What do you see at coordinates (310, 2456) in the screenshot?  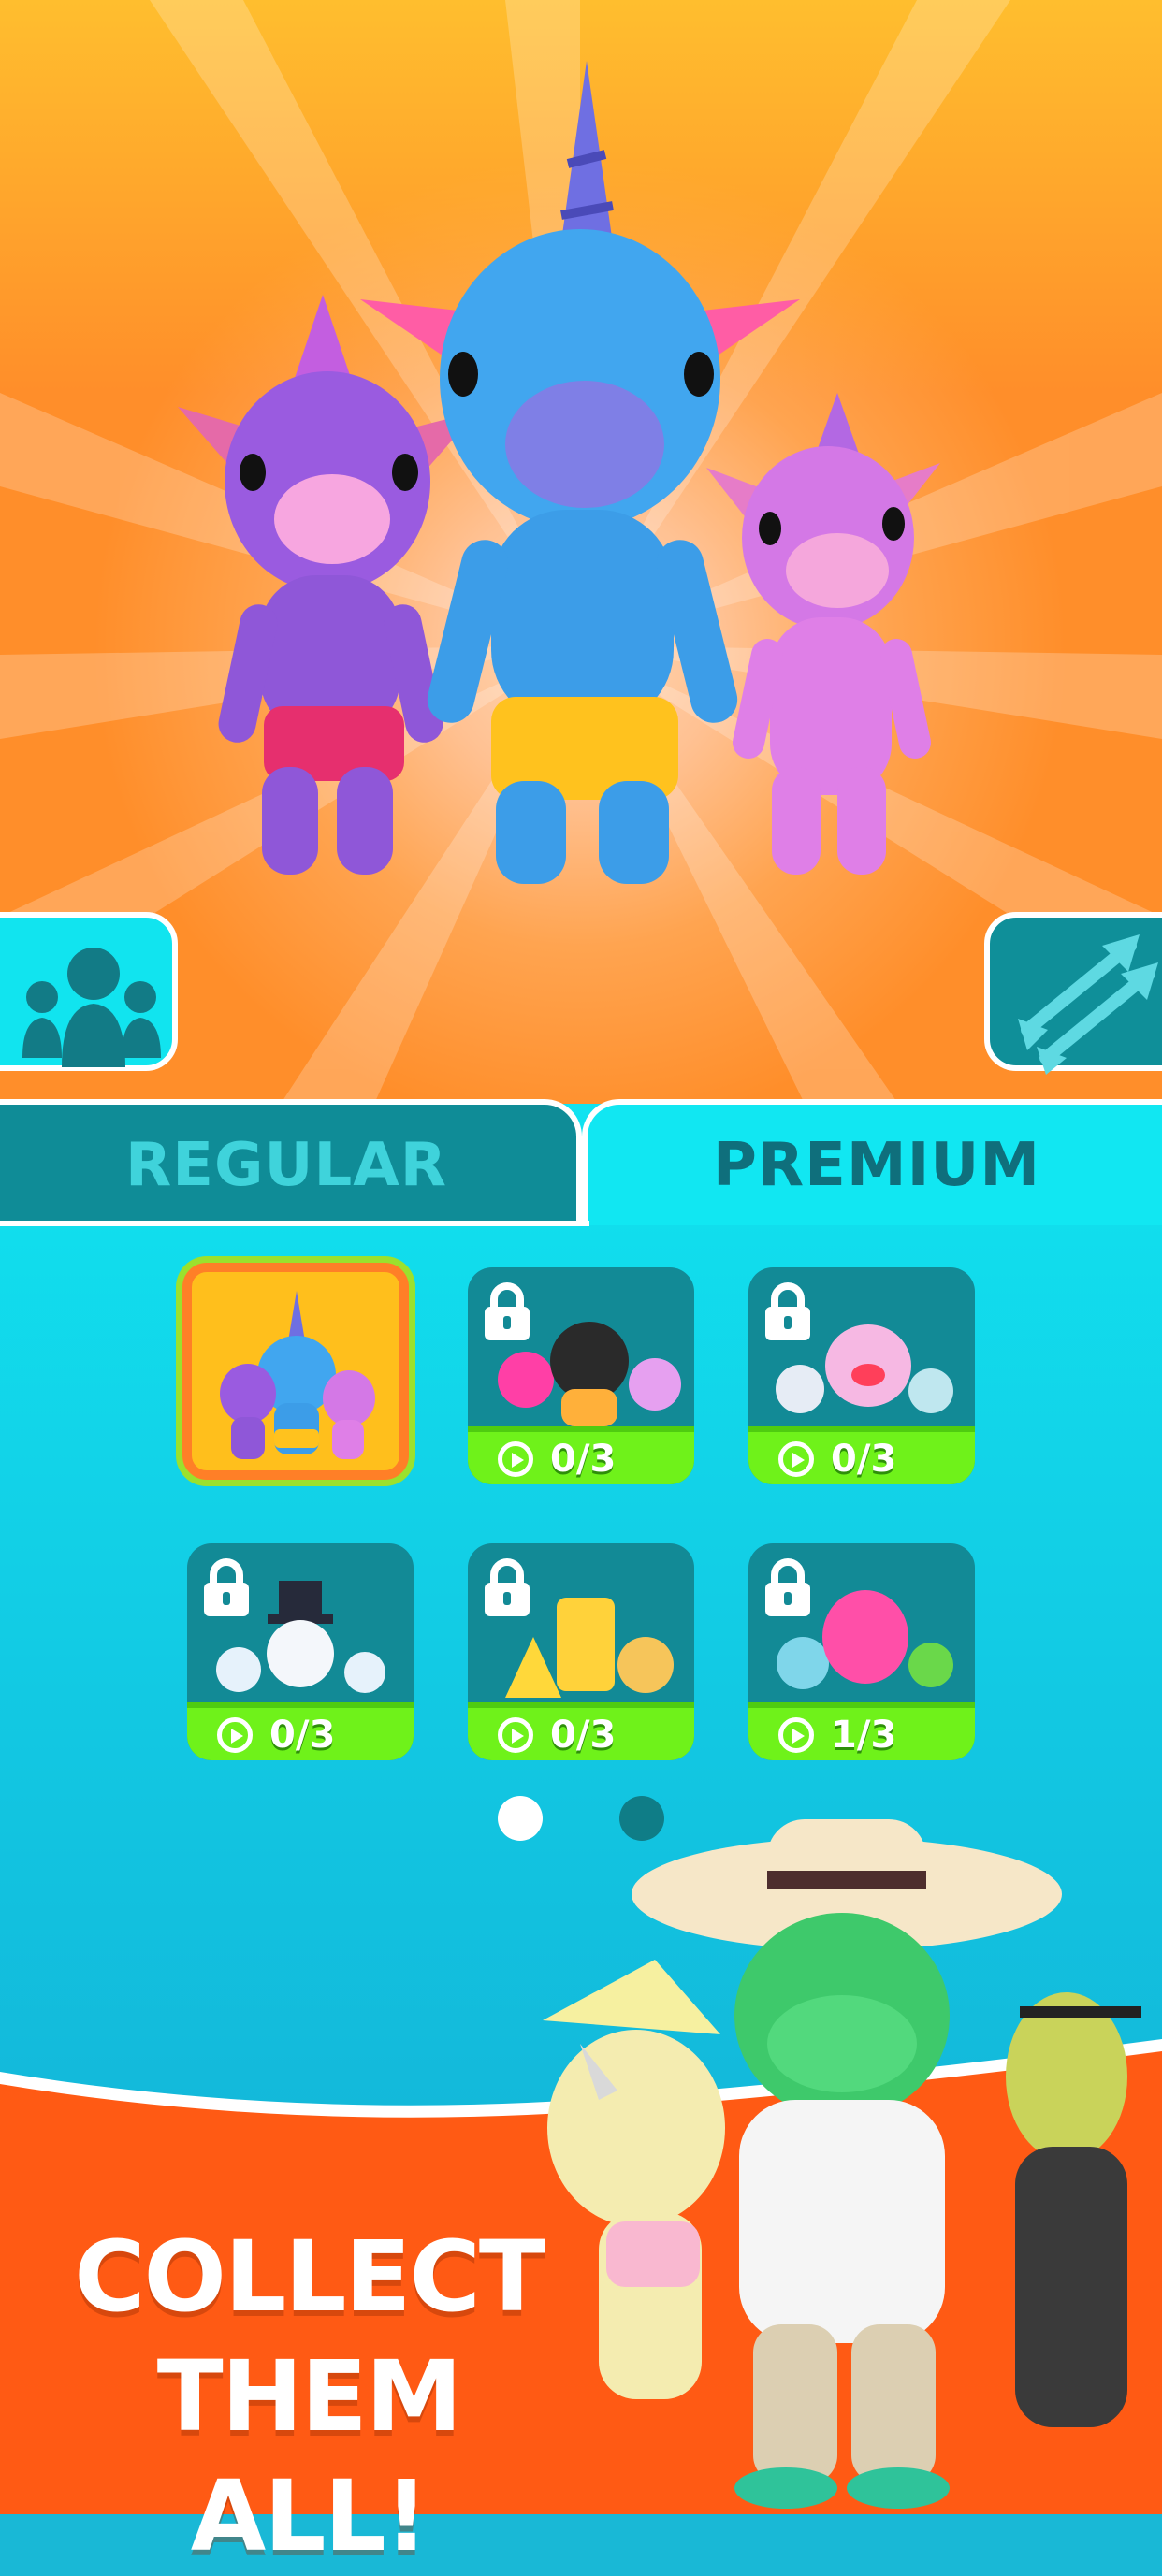 I see `promo-line-2: THEM ALL!` at bounding box center [310, 2456].